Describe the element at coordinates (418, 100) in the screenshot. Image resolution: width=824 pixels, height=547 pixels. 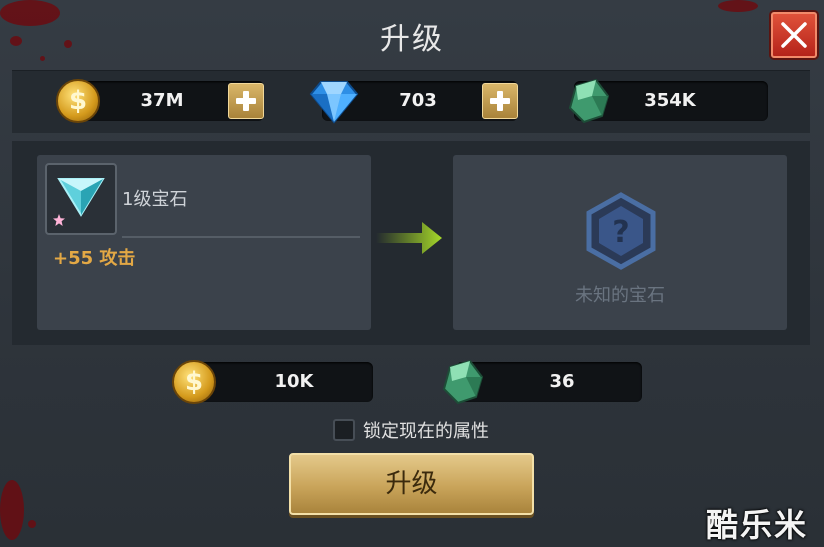
I see `diamond-amount: 703` at that location.